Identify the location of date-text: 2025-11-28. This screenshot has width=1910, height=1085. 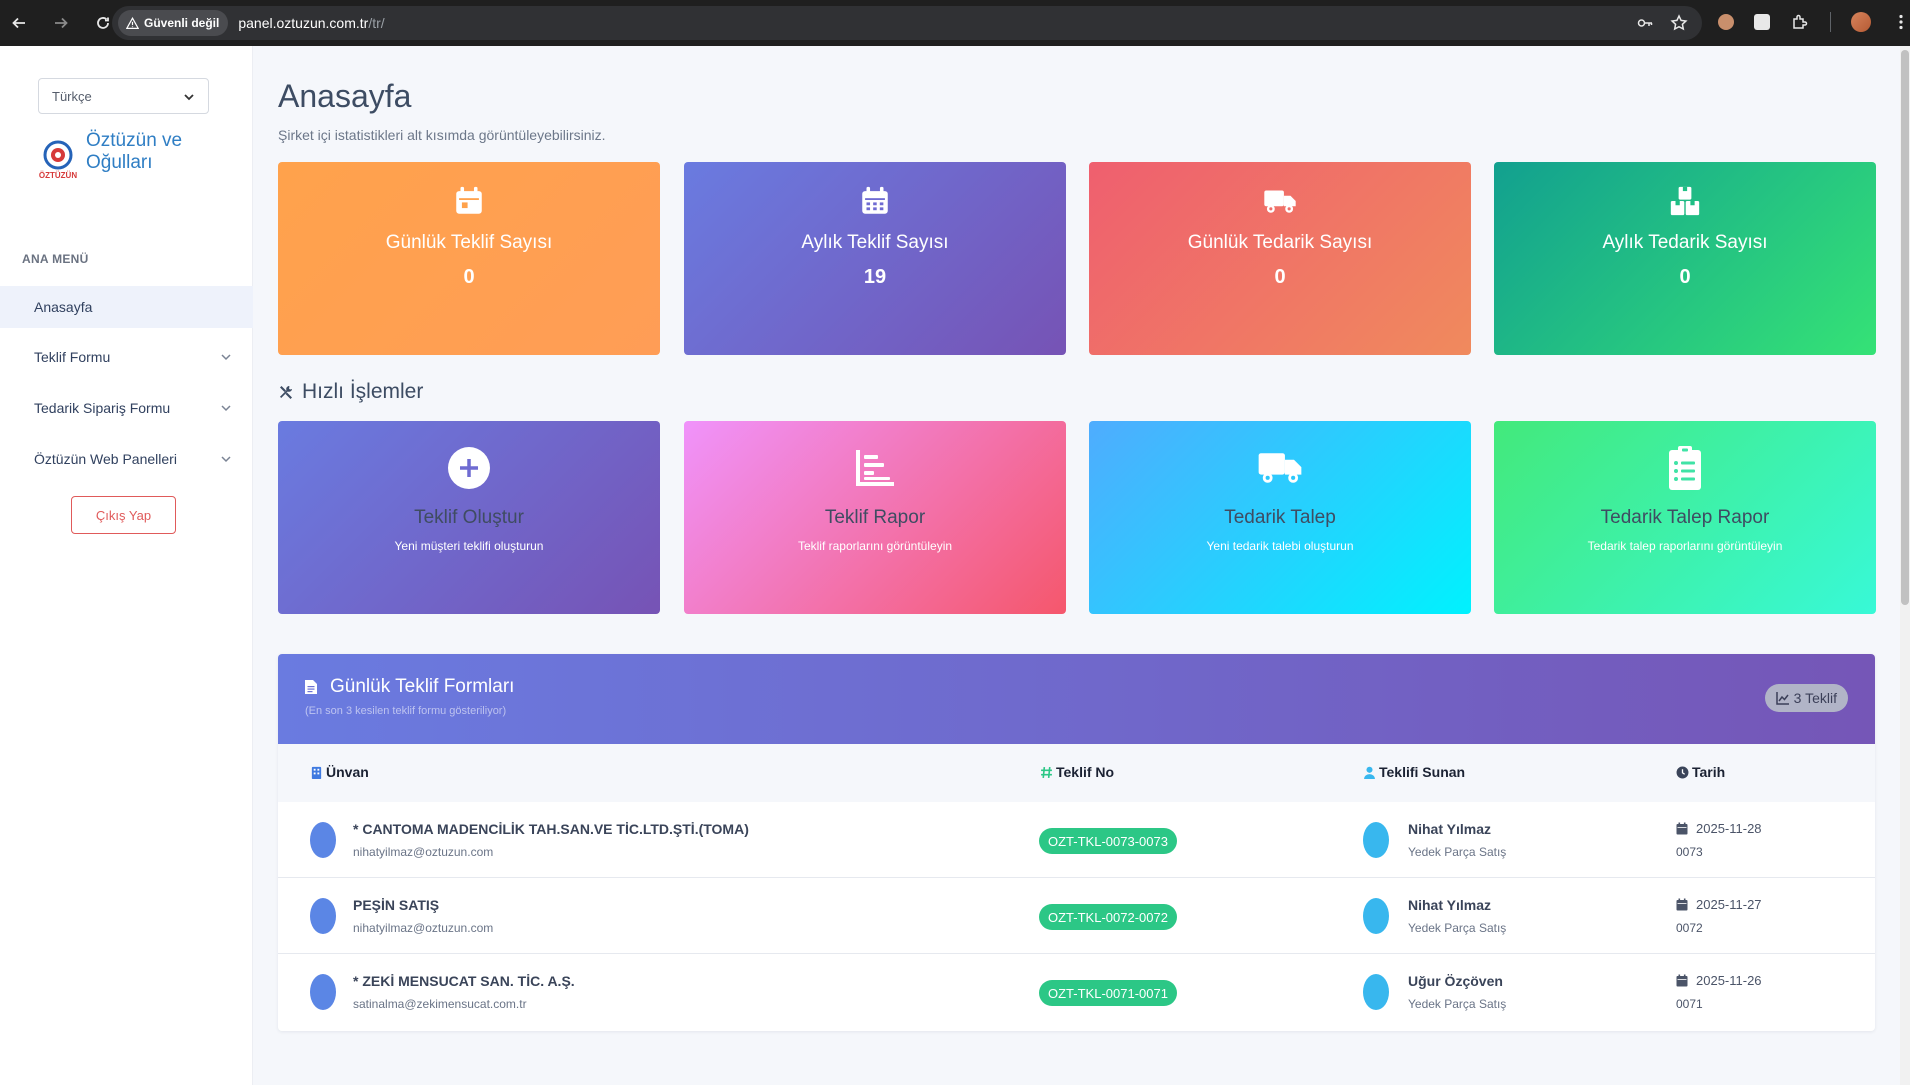
(1729, 828).